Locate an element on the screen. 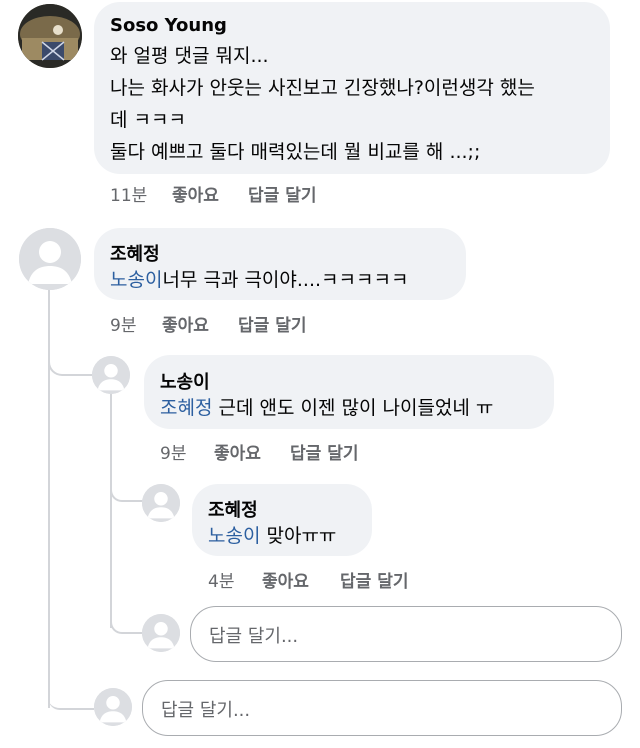 The image size is (640, 748). comment-text: 조혜정 근데 앤도 이젠 많이 나이들었네 ㅠ is located at coordinates (326, 408).